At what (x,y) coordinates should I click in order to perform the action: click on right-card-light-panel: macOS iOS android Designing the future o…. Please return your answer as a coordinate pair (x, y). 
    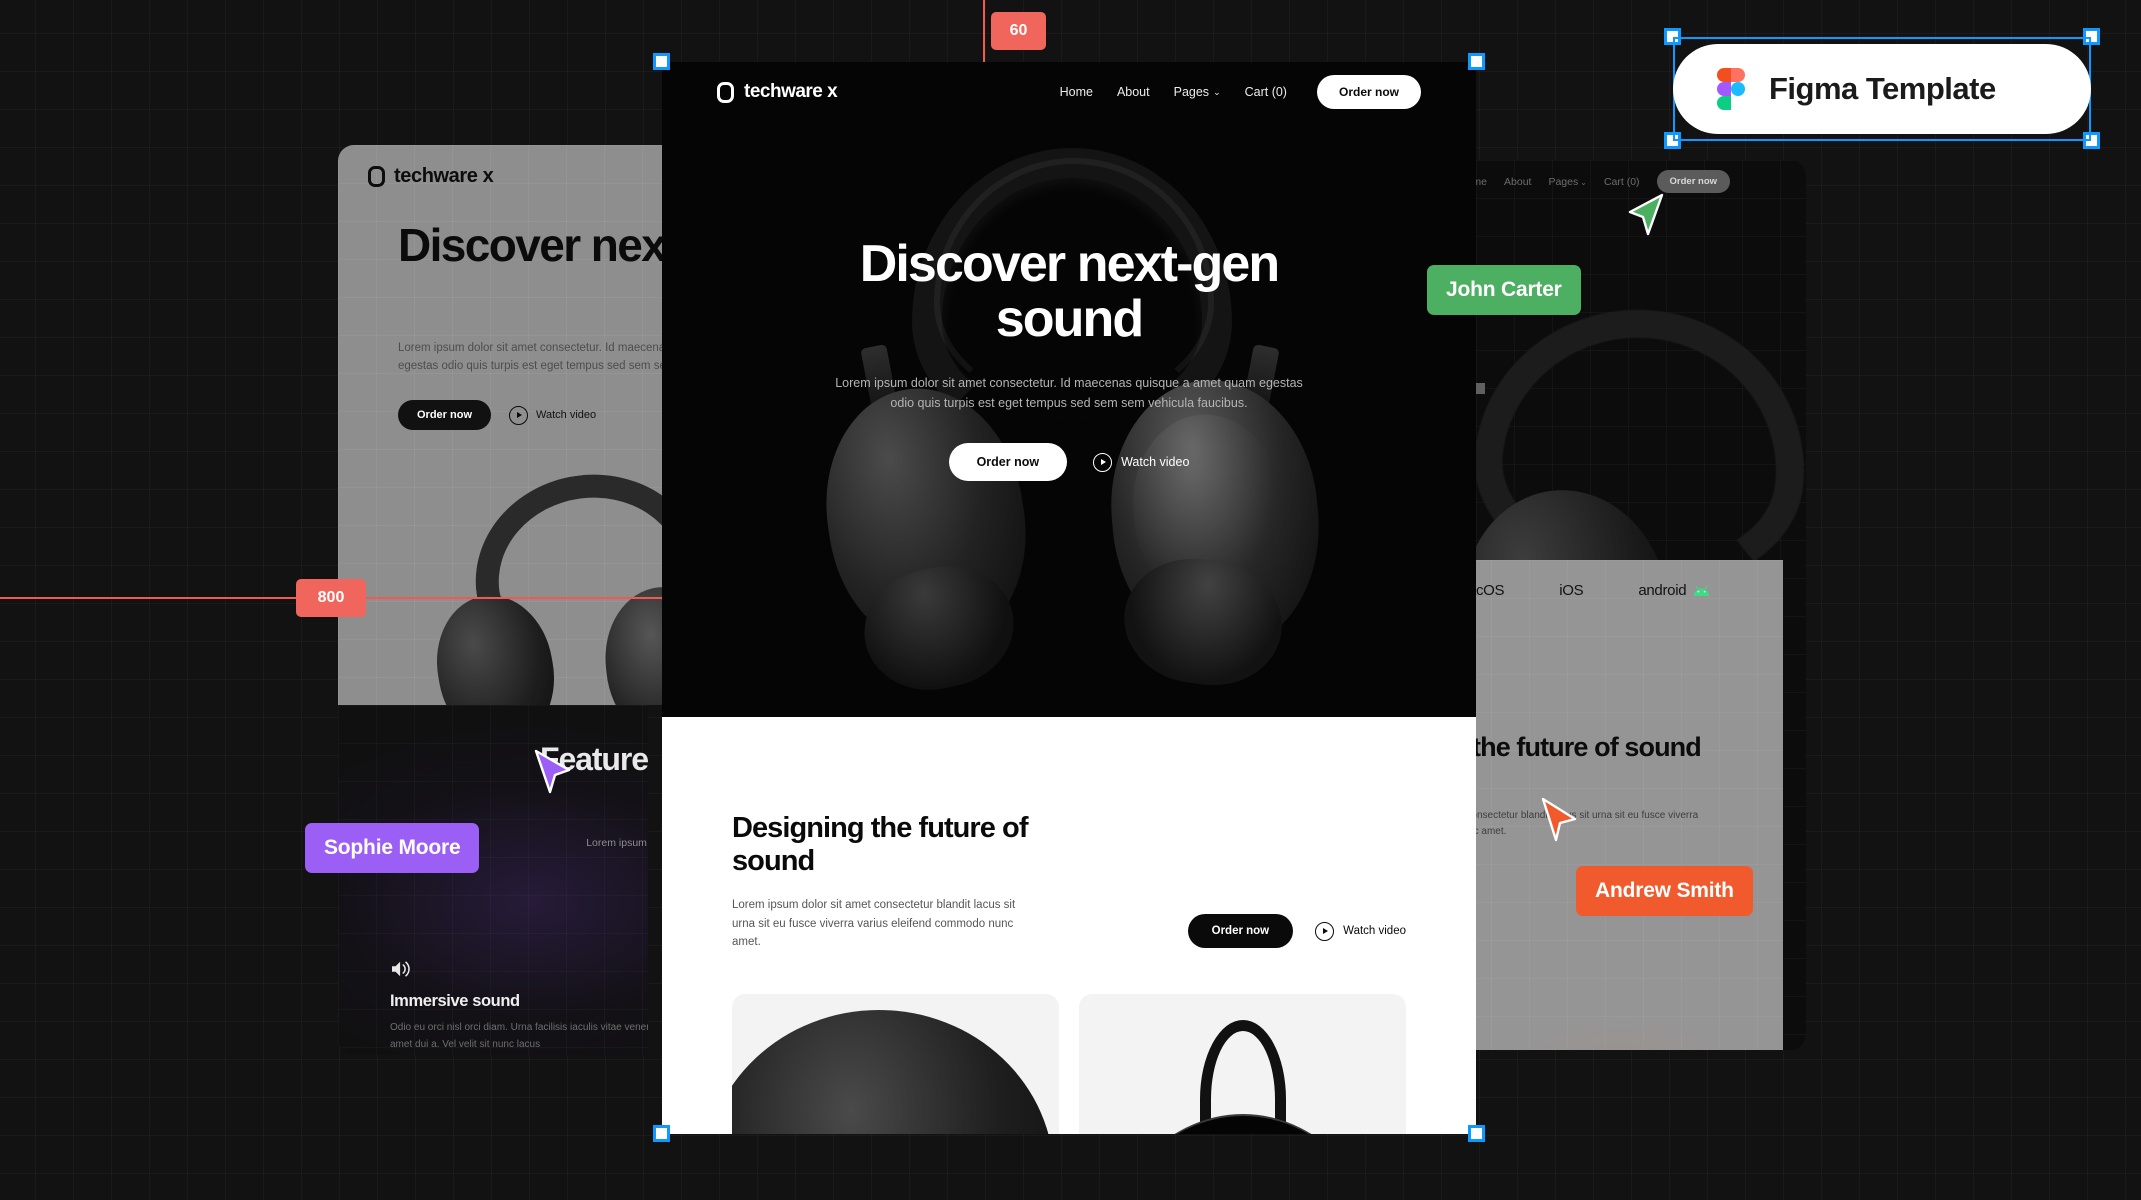
    Looking at the image, I should click on (1629, 805).